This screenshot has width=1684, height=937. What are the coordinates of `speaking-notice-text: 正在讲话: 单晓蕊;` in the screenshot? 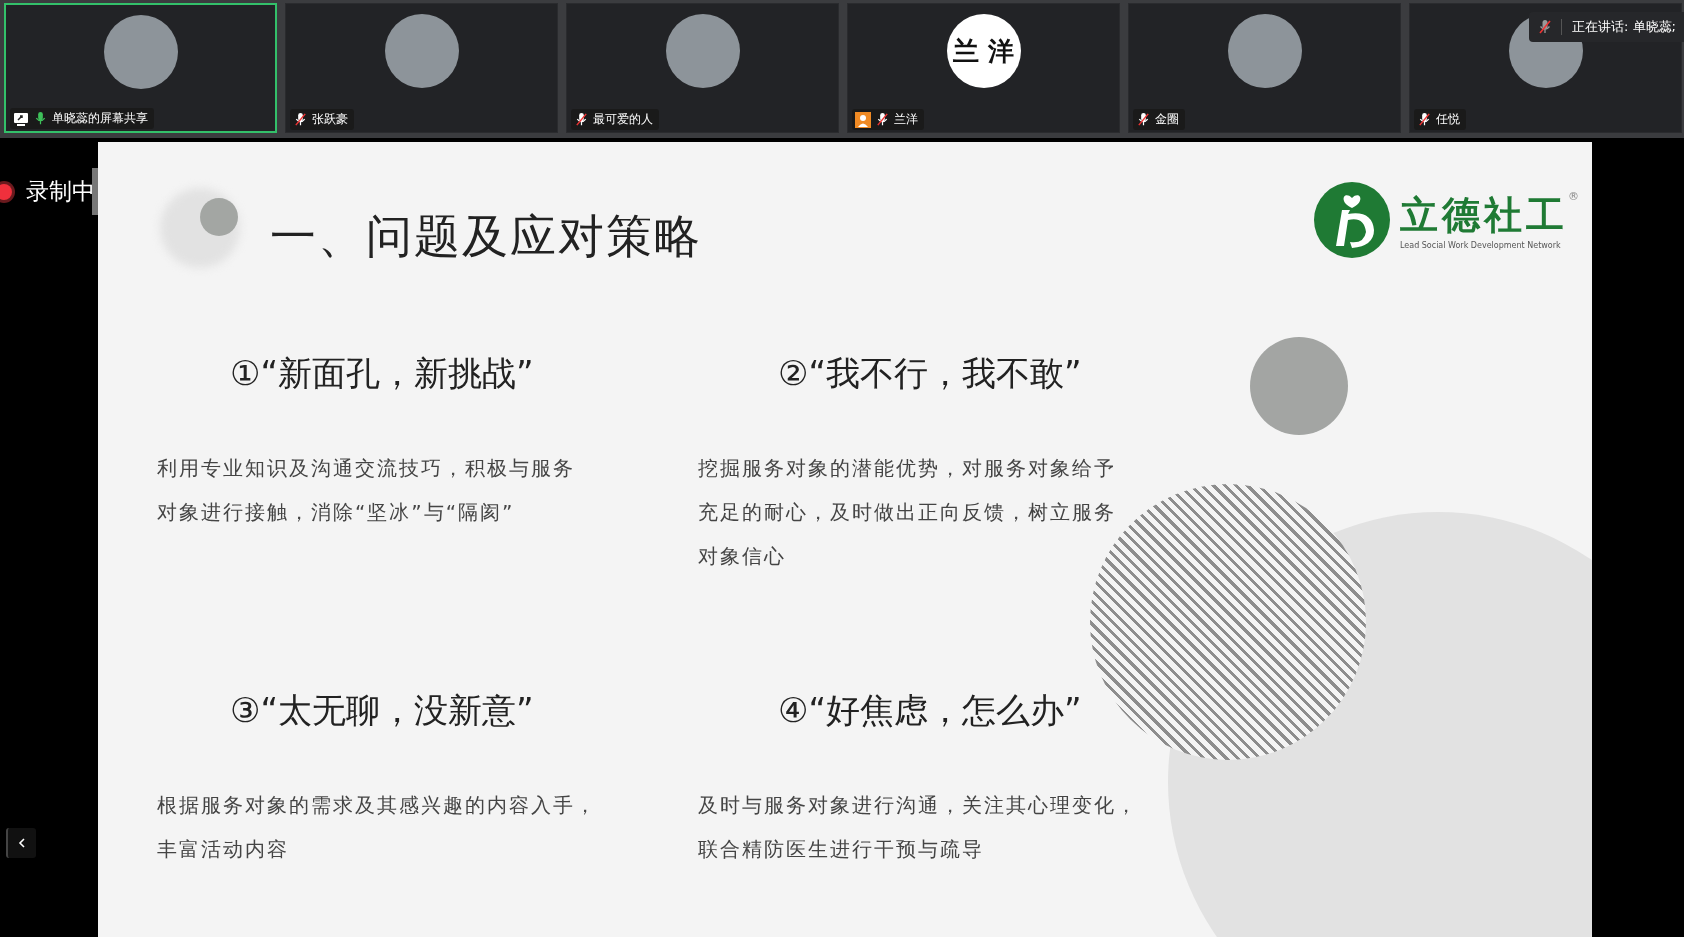 It's located at (1624, 27).